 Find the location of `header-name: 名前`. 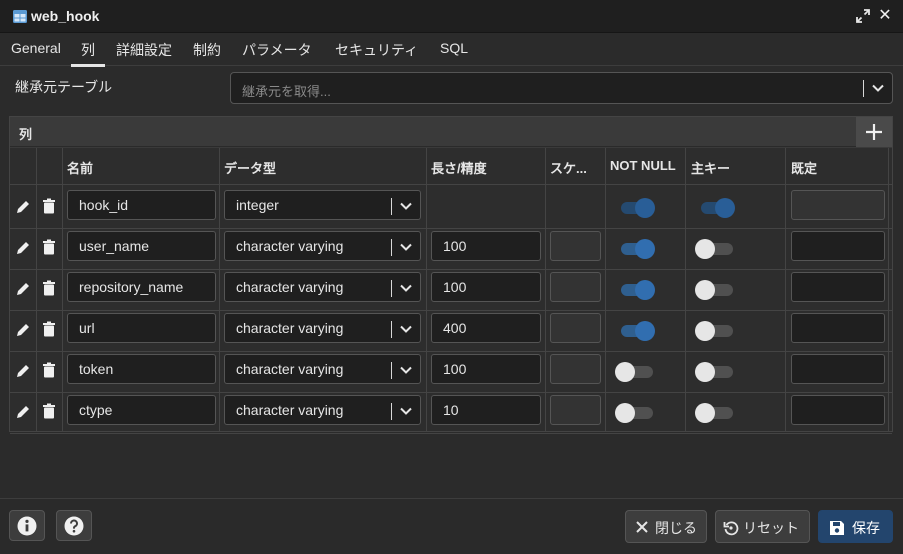

header-name: 名前 is located at coordinates (80, 168).